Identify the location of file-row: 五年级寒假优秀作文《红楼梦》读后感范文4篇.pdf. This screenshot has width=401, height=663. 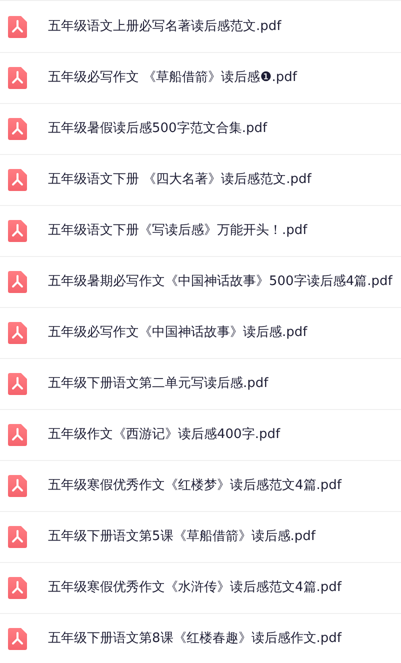
(200, 486).